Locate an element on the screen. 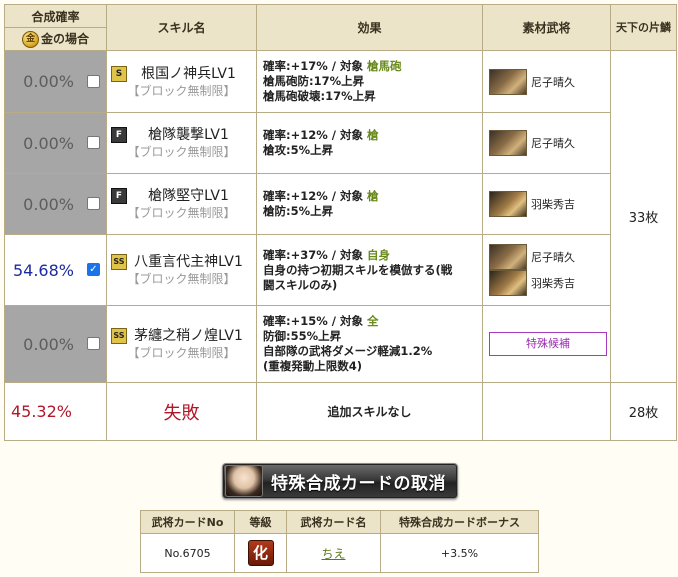  gold-coin-icon: 金 is located at coordinates (30, 39).